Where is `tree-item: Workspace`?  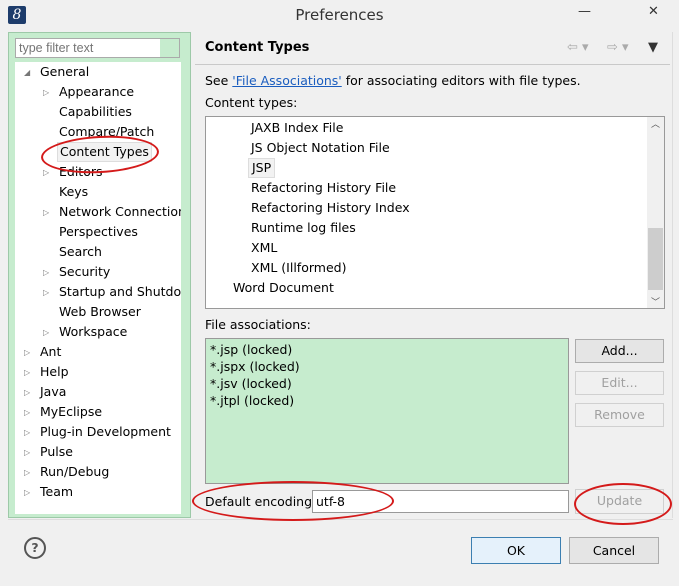 tree-item: Workspace is located at coordinates (93, 332).